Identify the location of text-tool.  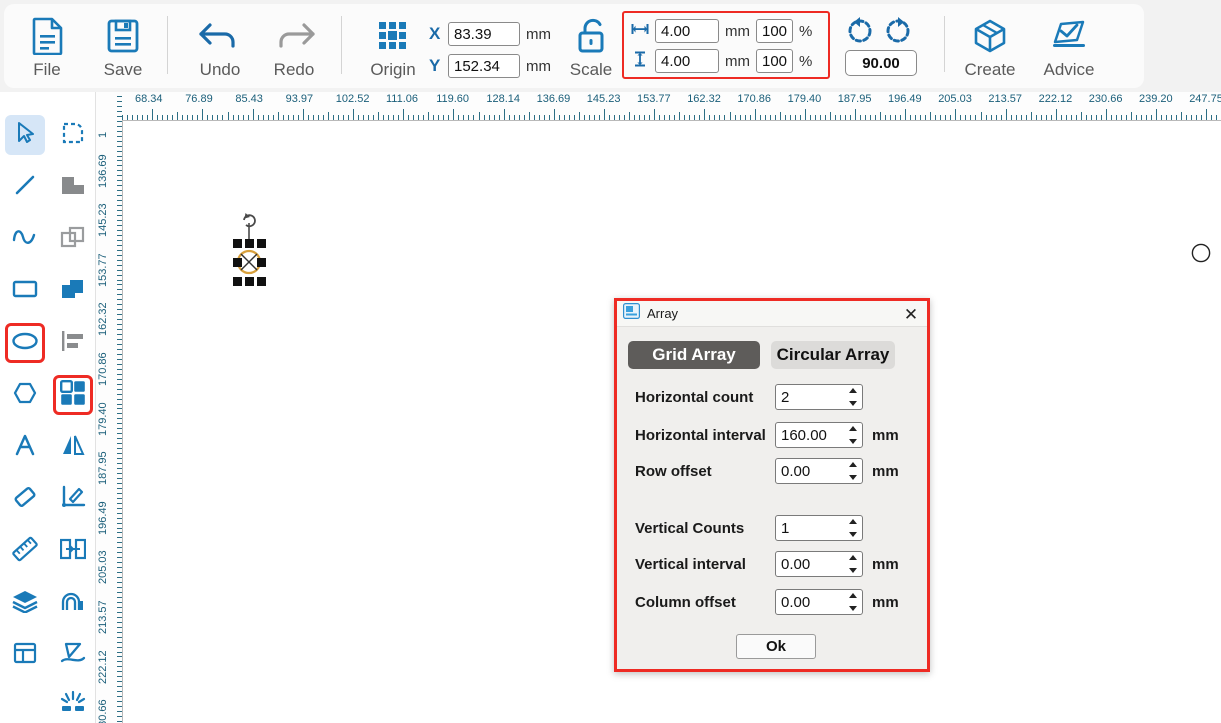
(25, 447).